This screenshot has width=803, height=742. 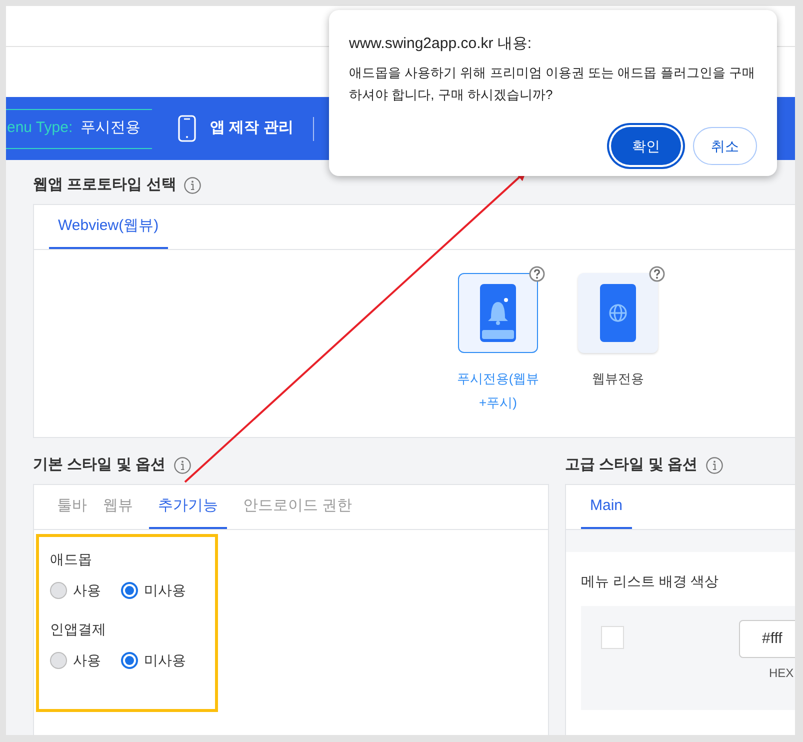 I want to click on option-label: 애드몹, so click(x=71, y=559).